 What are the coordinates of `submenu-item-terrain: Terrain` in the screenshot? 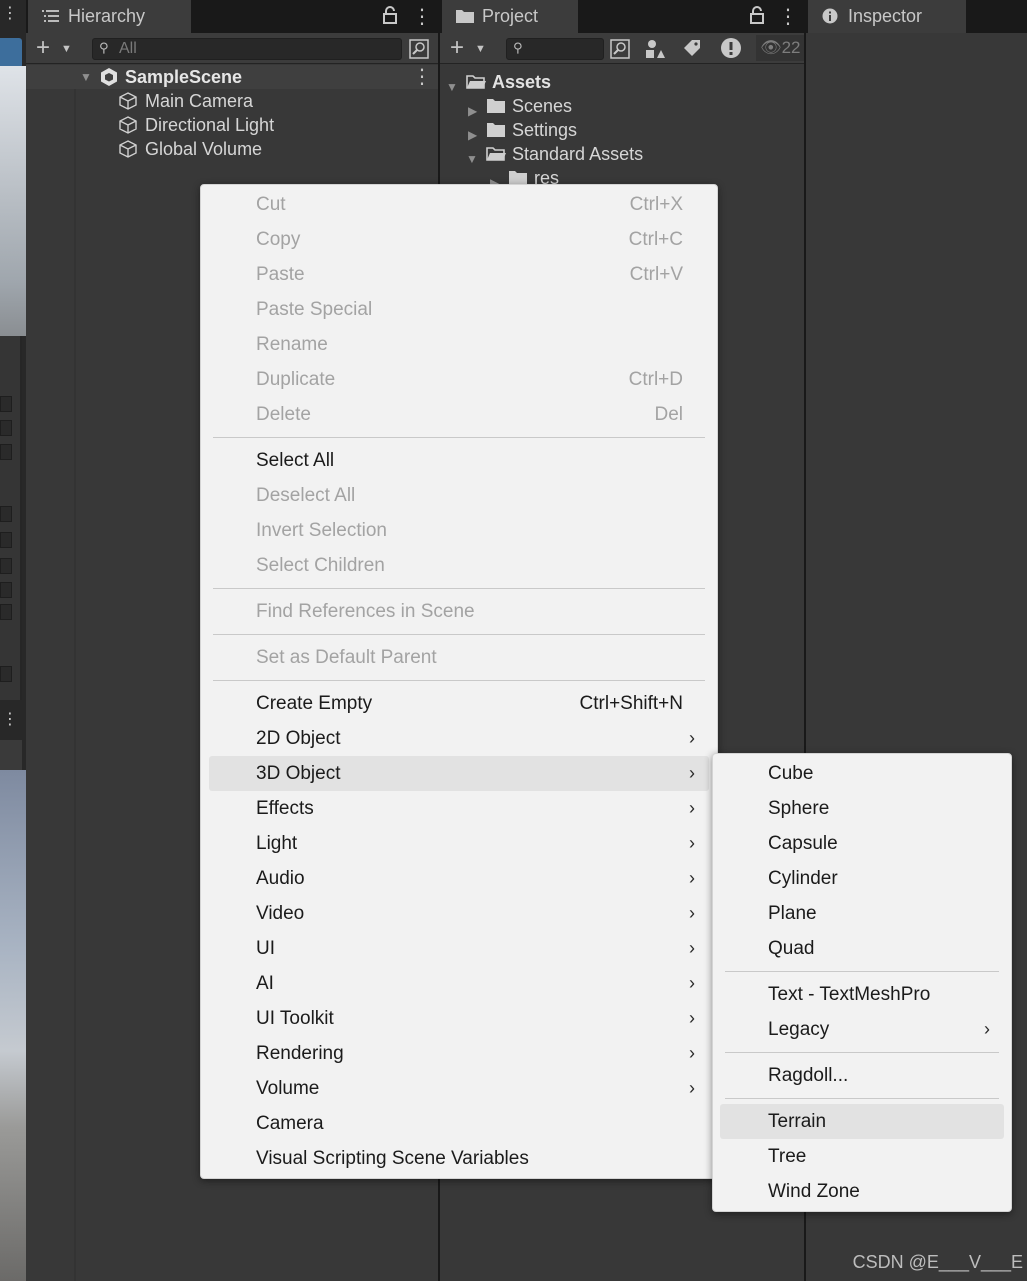 It's located at (862, 1121).